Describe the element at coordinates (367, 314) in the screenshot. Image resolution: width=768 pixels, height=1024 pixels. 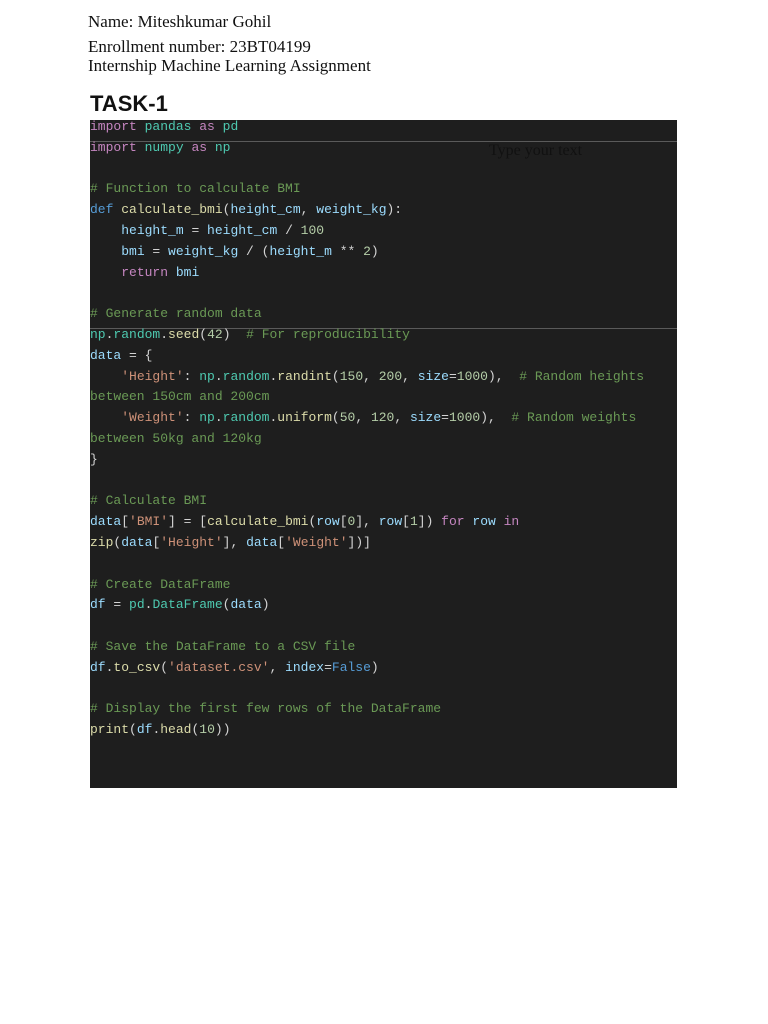
I see `code-line: # Generate random data` at that location.